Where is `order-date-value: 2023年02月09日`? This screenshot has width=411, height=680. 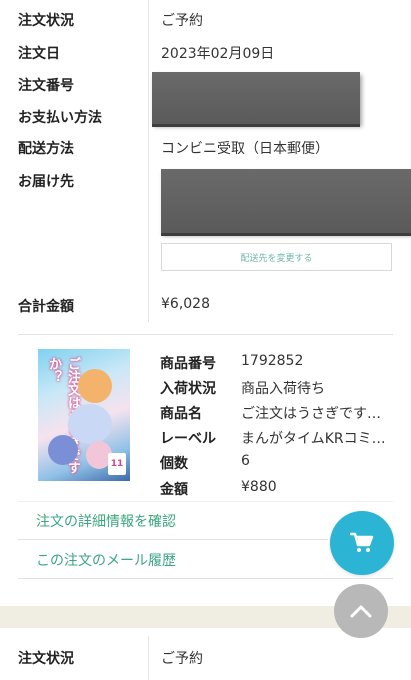
order-date-value: 2023年02月09日 is located at coordinates (218, 54).